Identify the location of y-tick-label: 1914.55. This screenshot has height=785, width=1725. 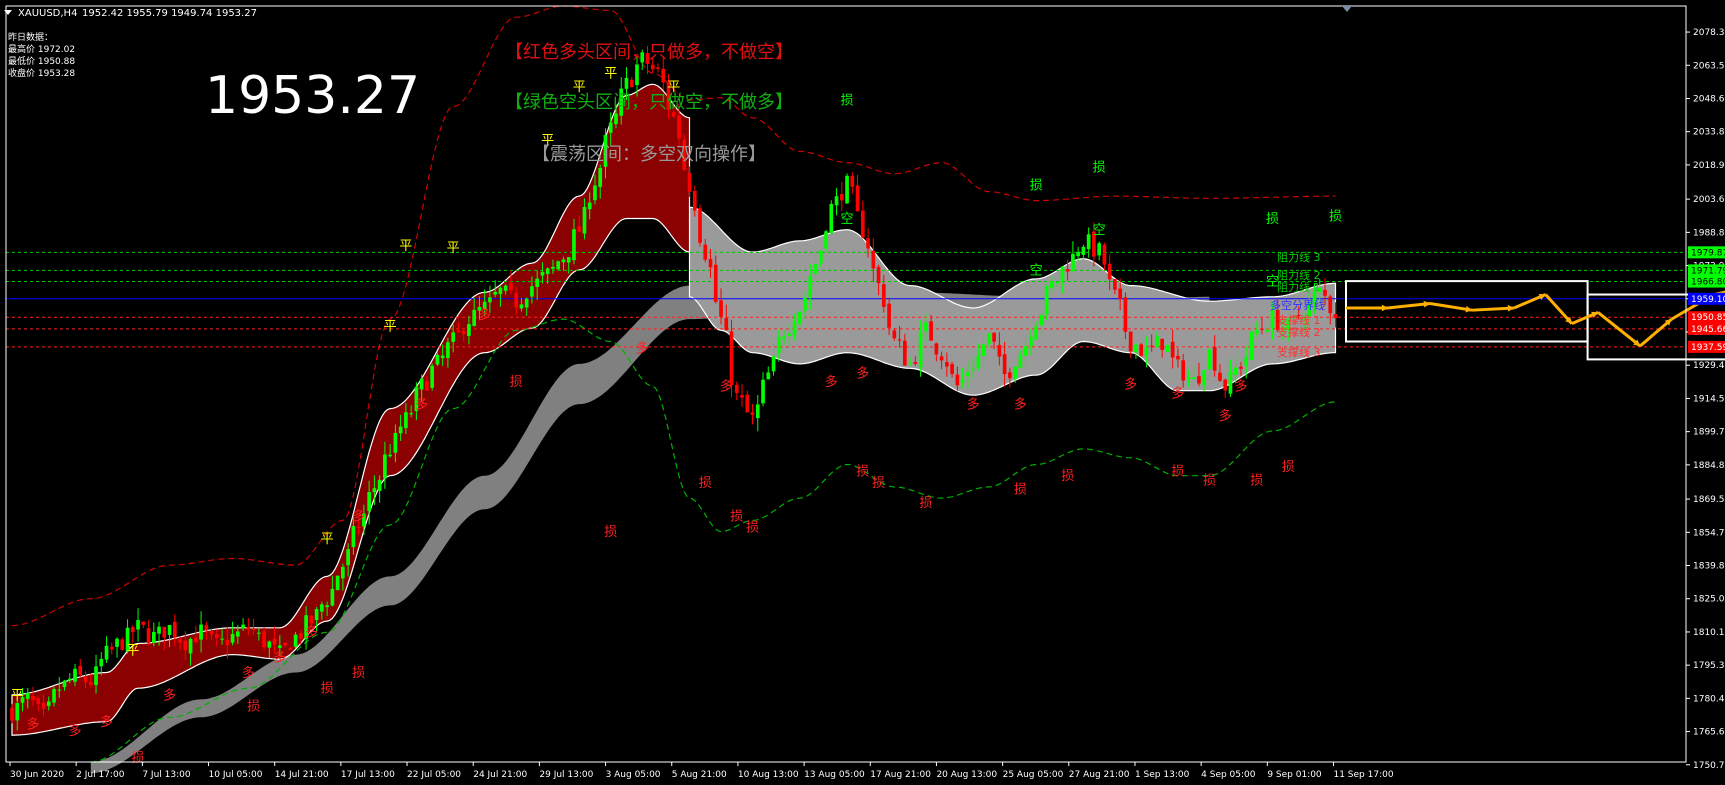
(1709, 399).